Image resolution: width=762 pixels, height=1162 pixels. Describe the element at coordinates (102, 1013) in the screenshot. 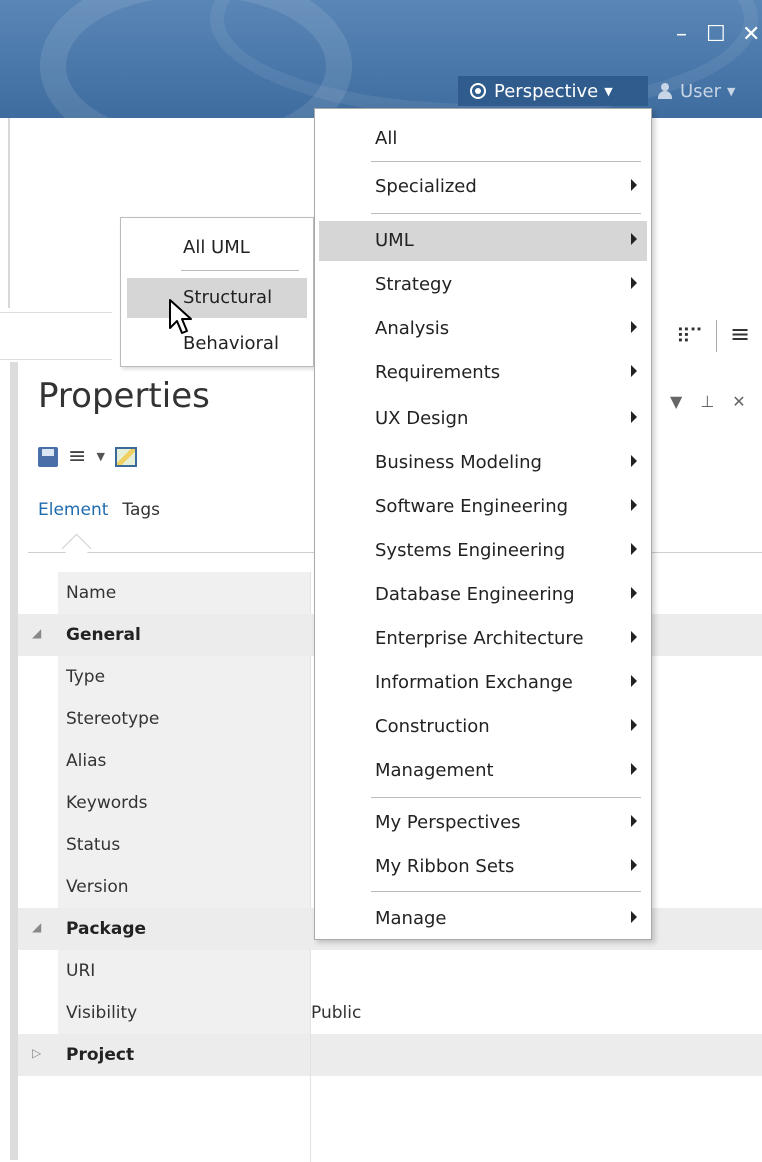

I see `property-name: Visibility` at that location.